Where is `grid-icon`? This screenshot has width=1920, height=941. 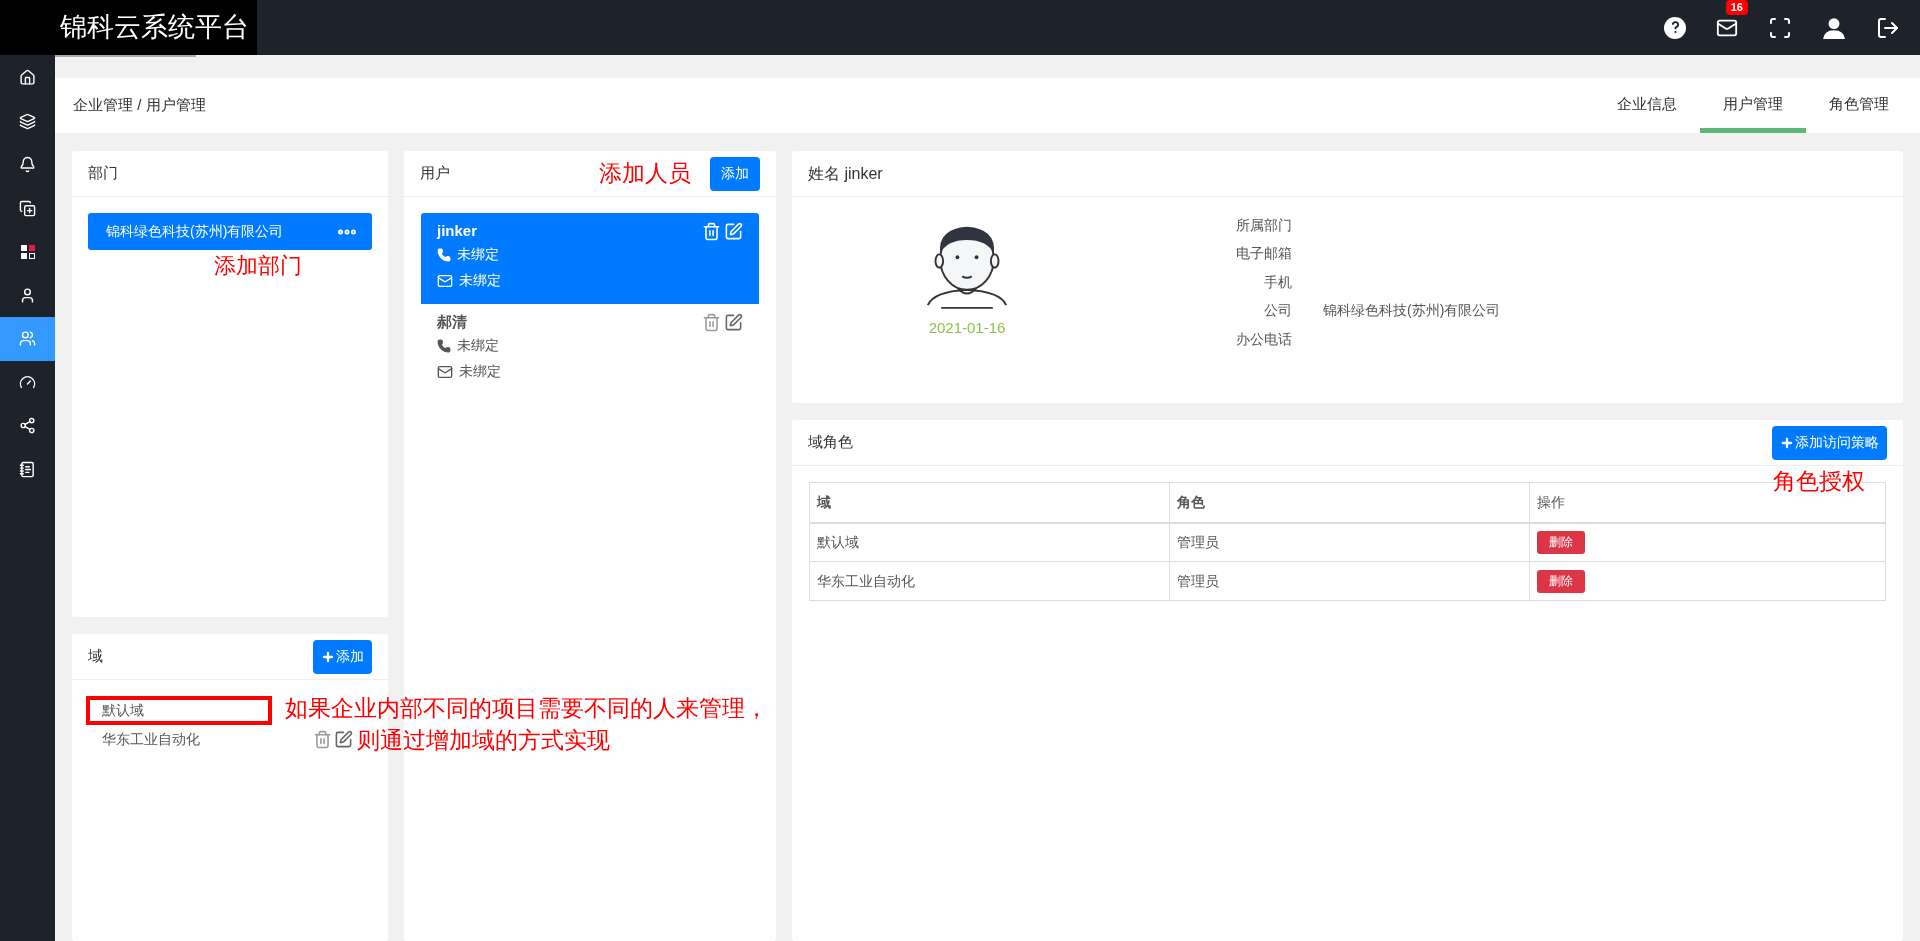
grid-icon is located at coordinates (27, 251).